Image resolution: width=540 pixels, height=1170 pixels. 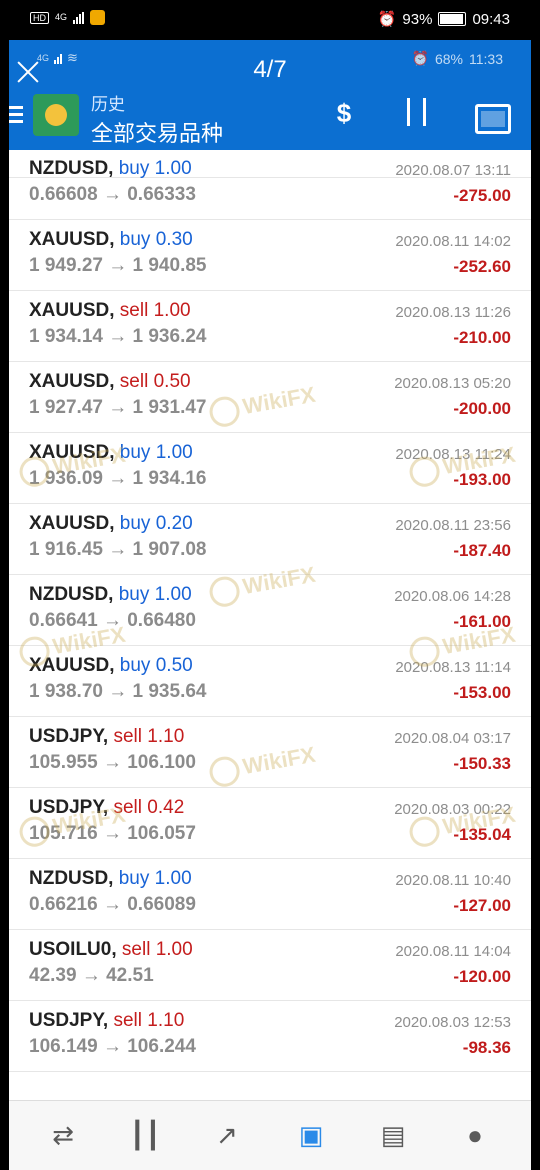 What do you see at coordinates (111, 949) in the screenshot?
I see `trade-symbol: USOILU0, sell 1.00` at bounding box center [111, 949].